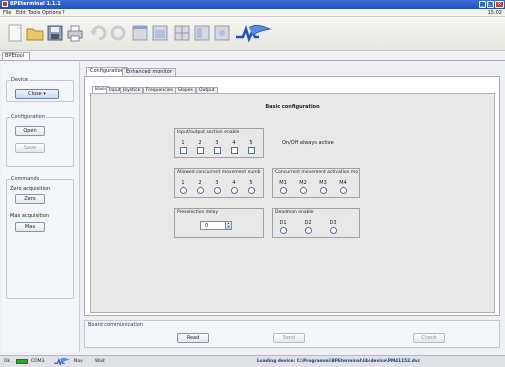 This screenshot has height=367, width=505. What do you see at coordinates (283, 230) in the screenshot?
I see `deadman-radio-d1` at bounding box center [283, 230].